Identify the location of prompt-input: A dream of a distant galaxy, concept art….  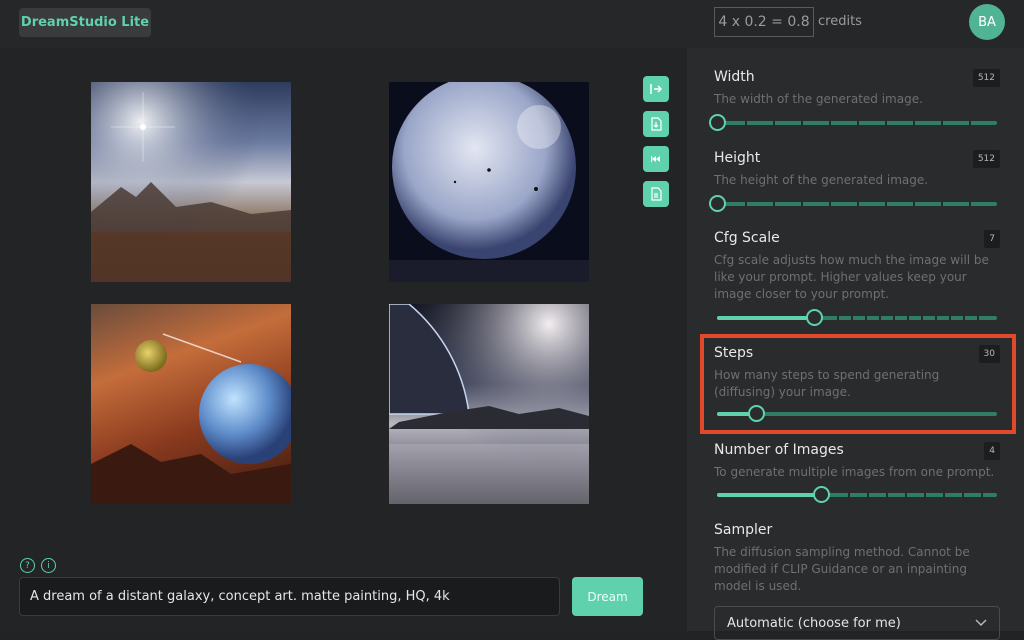
(289, 596).